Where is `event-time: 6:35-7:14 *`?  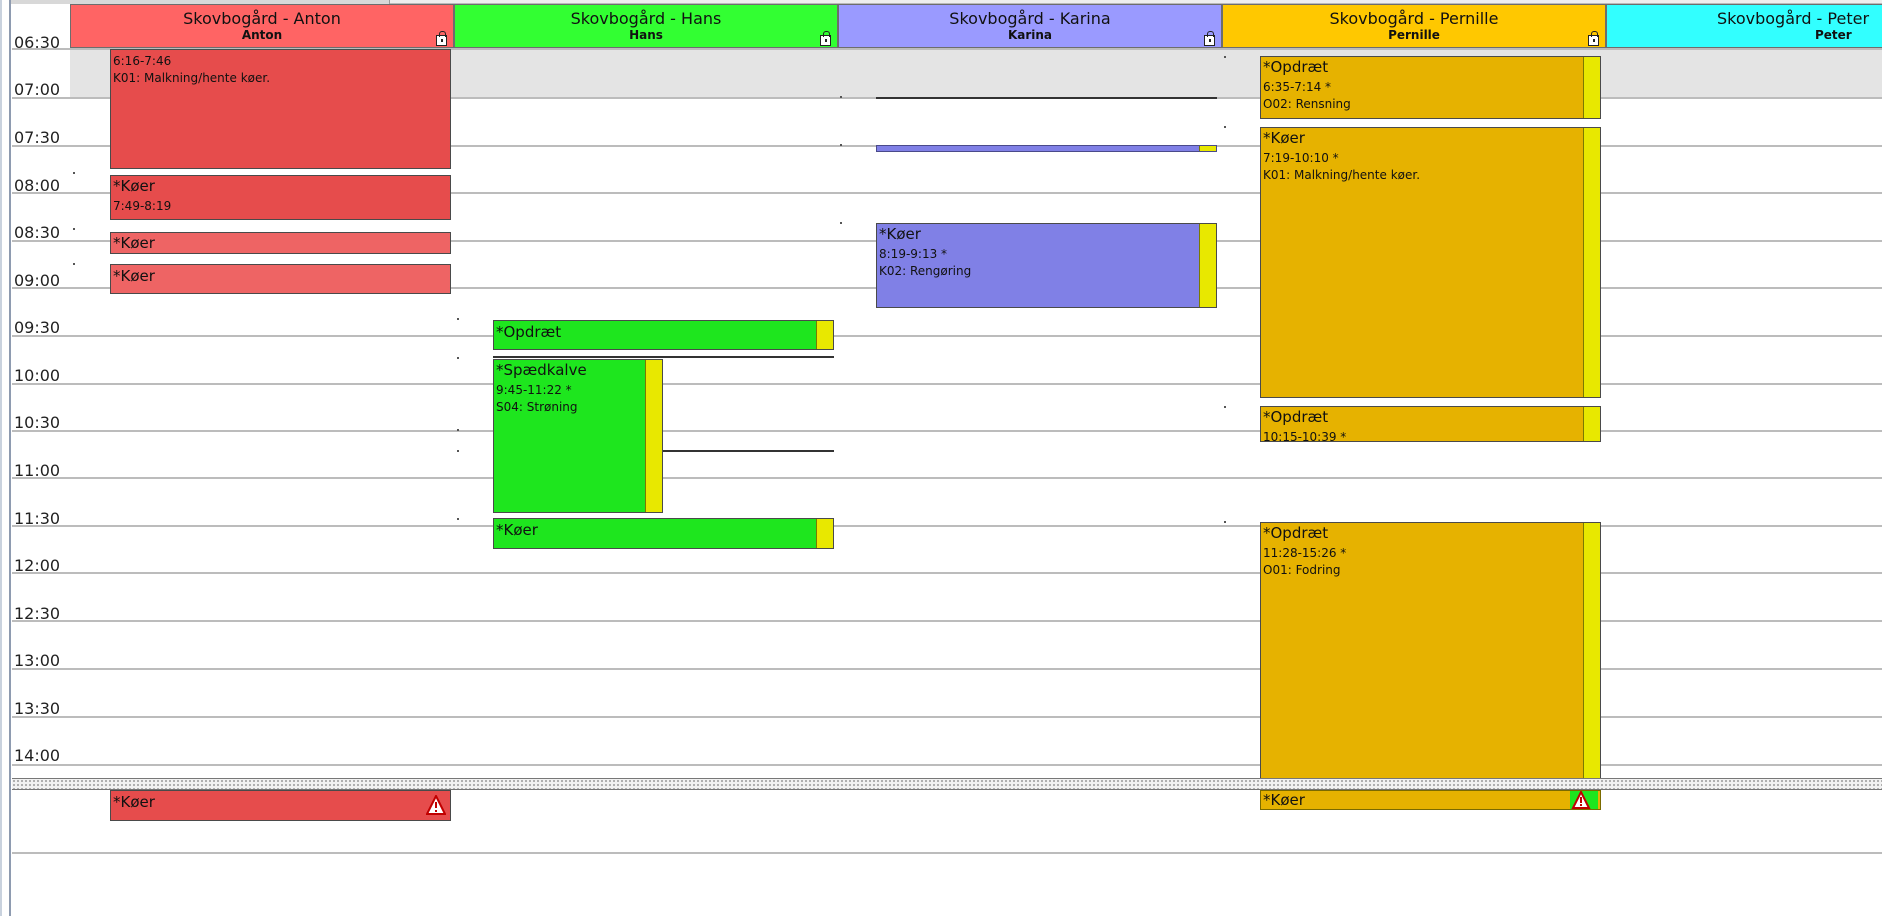 event-time: 6:35-7:14 * is located at coordinates (1297, 87).